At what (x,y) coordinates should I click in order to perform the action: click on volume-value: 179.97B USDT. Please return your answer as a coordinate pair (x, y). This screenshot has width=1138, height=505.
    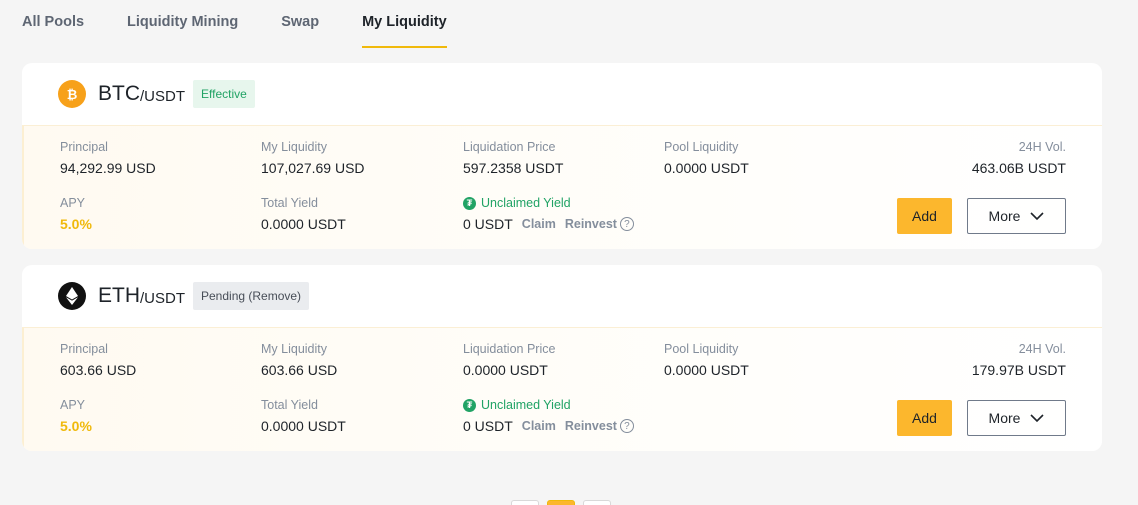
    Looking at the image, I should click on (1018, 370).